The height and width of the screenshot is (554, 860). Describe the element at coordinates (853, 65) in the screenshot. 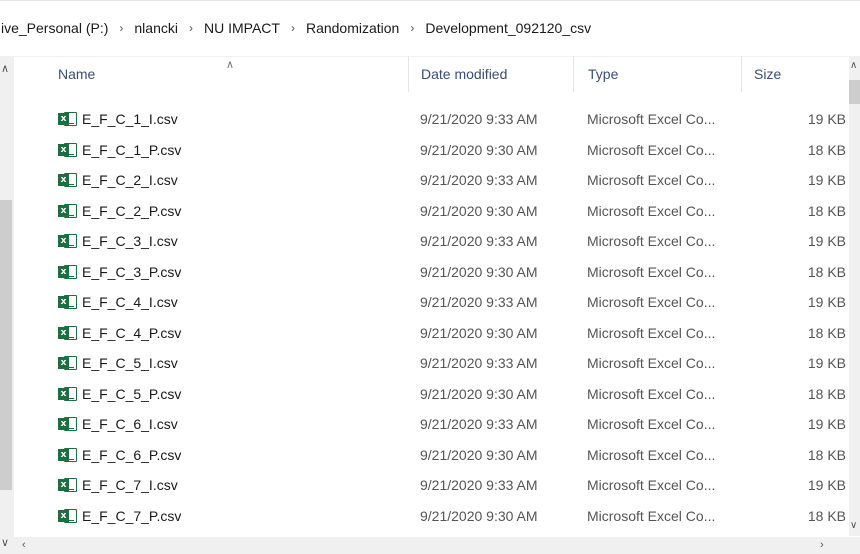

I see `chevron-up-icon: ∧` at that location.